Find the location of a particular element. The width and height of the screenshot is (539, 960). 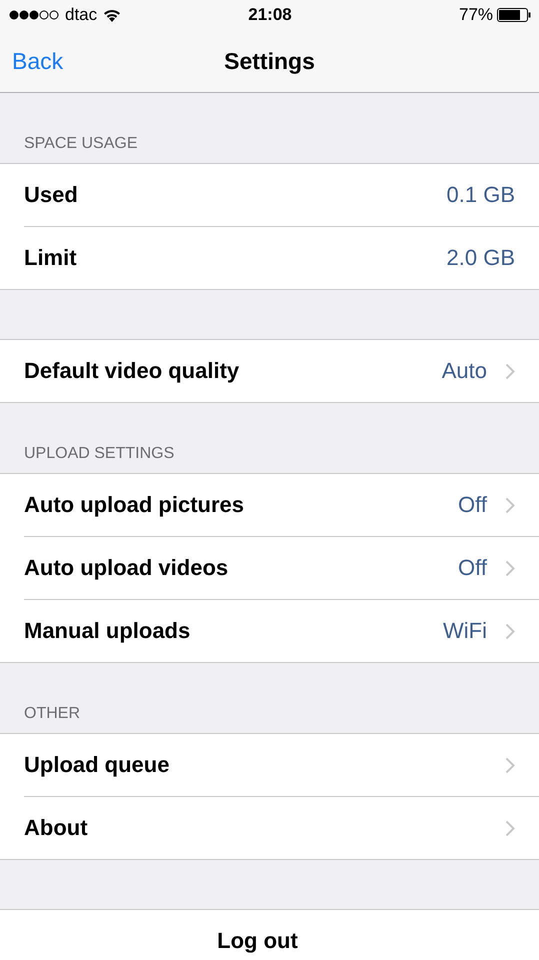

section-header: UPLOAD SETTINGS is located at coordinates (99, 454).